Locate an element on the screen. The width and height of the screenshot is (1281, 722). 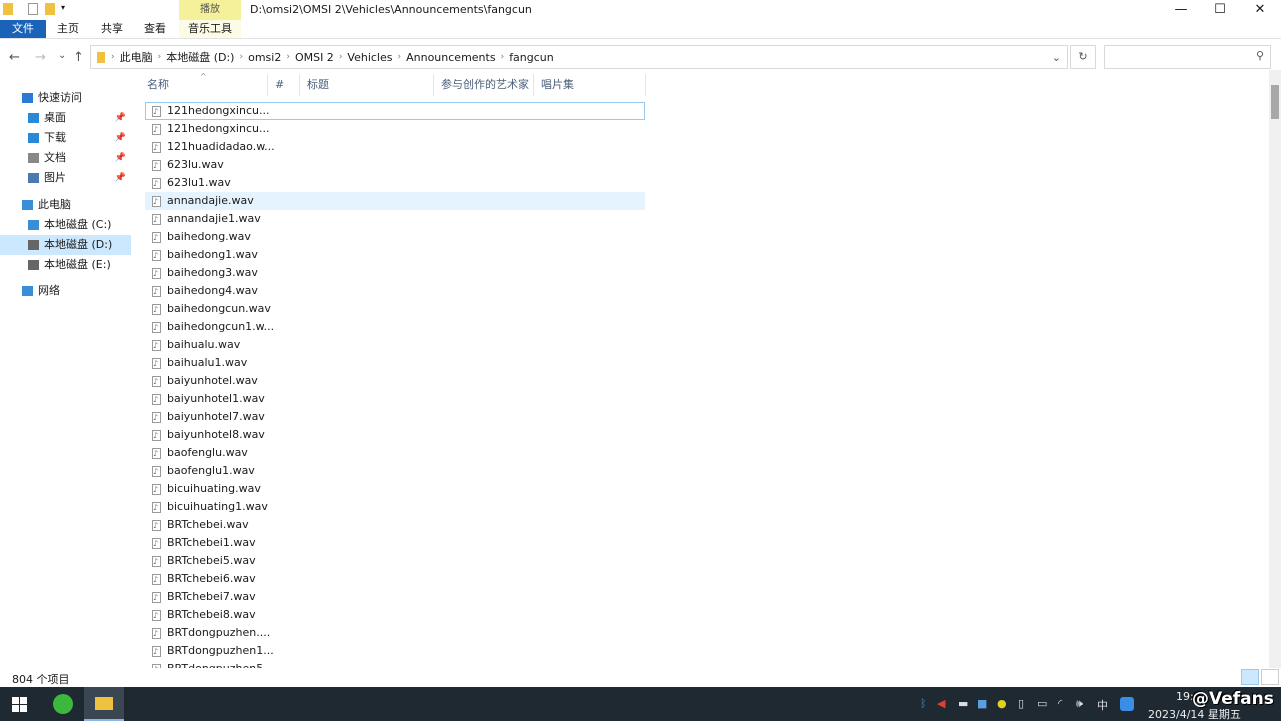
file-row: BRTchebei1.wav is located at coordinates (395, 543).